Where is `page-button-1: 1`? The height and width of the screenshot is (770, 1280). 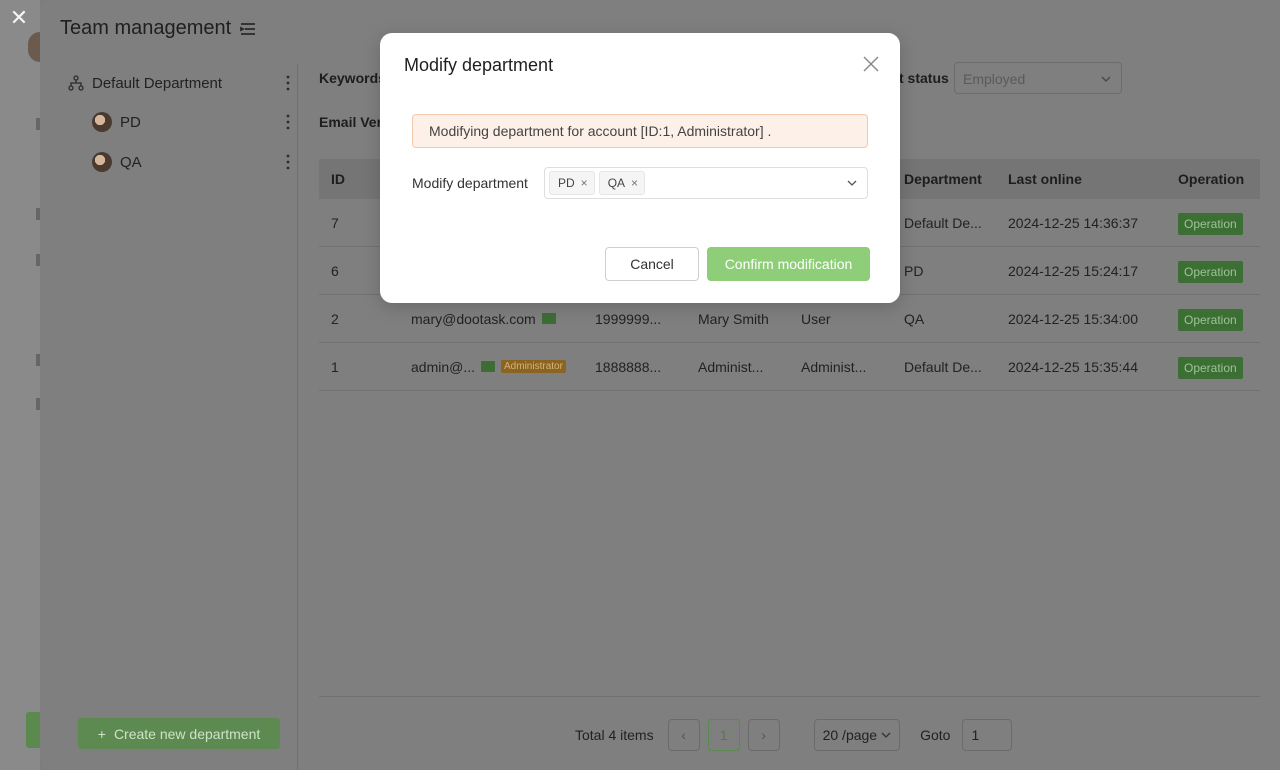 page-button-1: 1 is located at coordinates (723, 735).